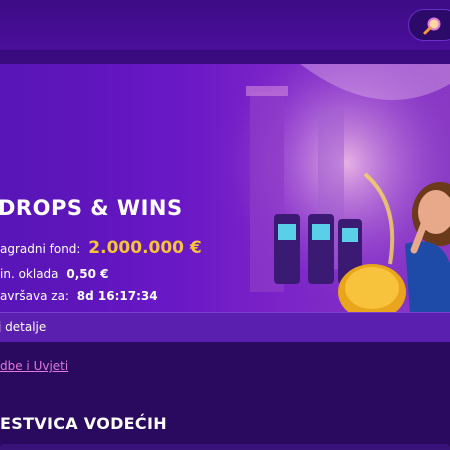 This screenshot has width=450, height=450. I want to click on min-bet-row: in. oklada 0,50 €, so click(54, 274).